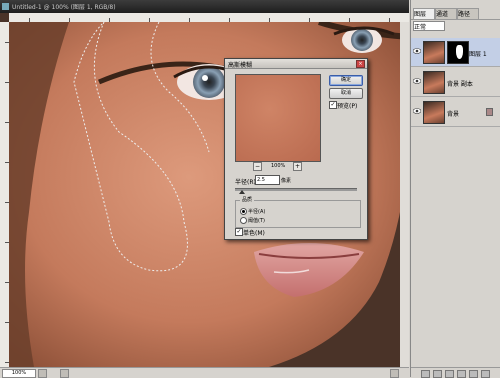 This screenshot has width=500, height=378. What do you see at coordinates (424, 14) in the screenshot?
I see `tab-layers: 图层` at bounding box center [424, 14].